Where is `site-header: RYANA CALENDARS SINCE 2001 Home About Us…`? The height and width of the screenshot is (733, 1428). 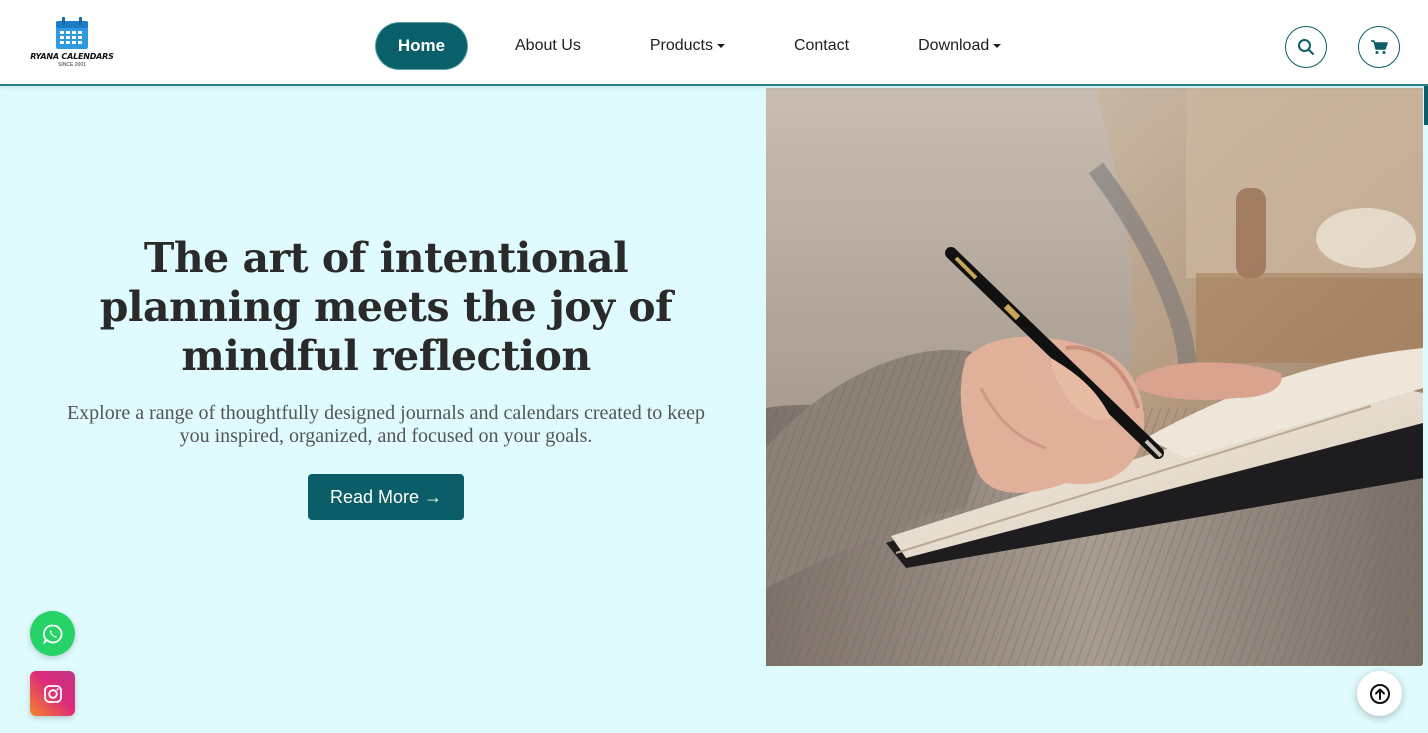 site-header: RYANA CALENDARS SINCE 2001 Home About Us… is located at coordinates (714, 43).